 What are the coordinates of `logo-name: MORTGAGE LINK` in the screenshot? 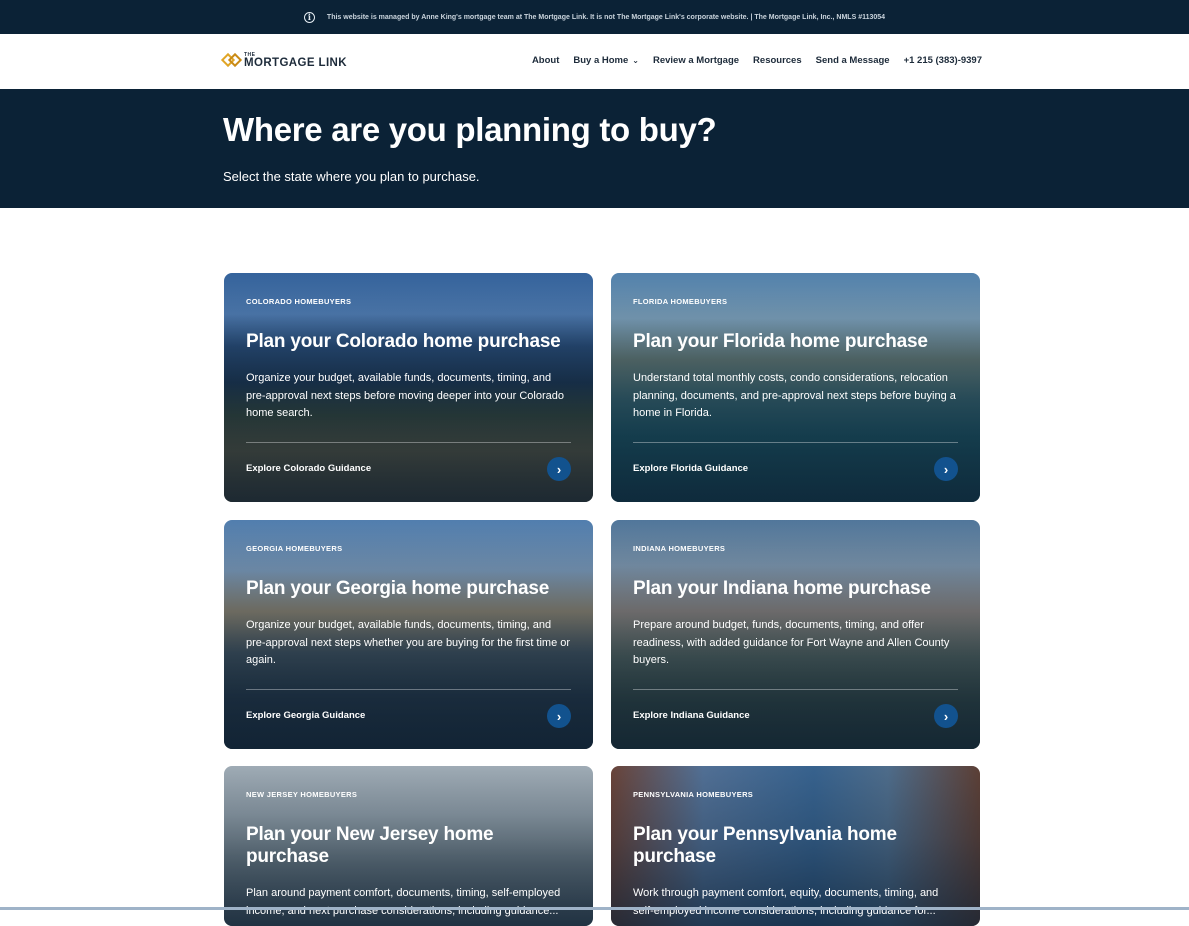 It's located at (295, 62).